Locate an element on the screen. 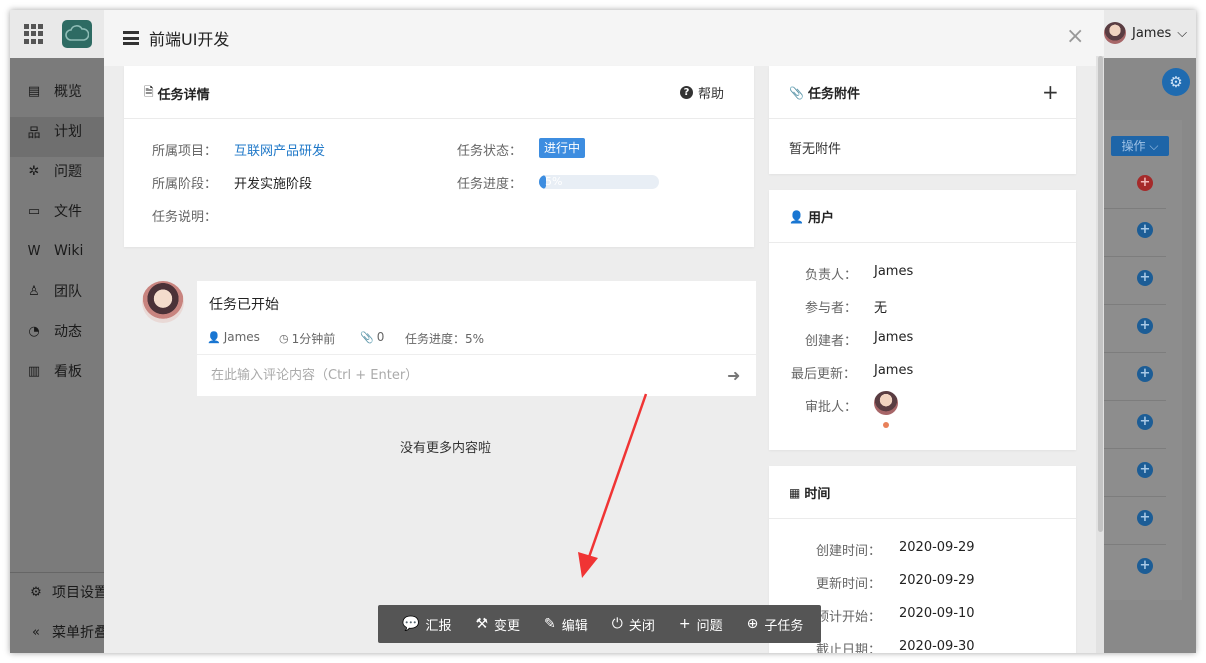  project-settings-link: ⚙ 项目设置 is located at coordinates (68, 592).